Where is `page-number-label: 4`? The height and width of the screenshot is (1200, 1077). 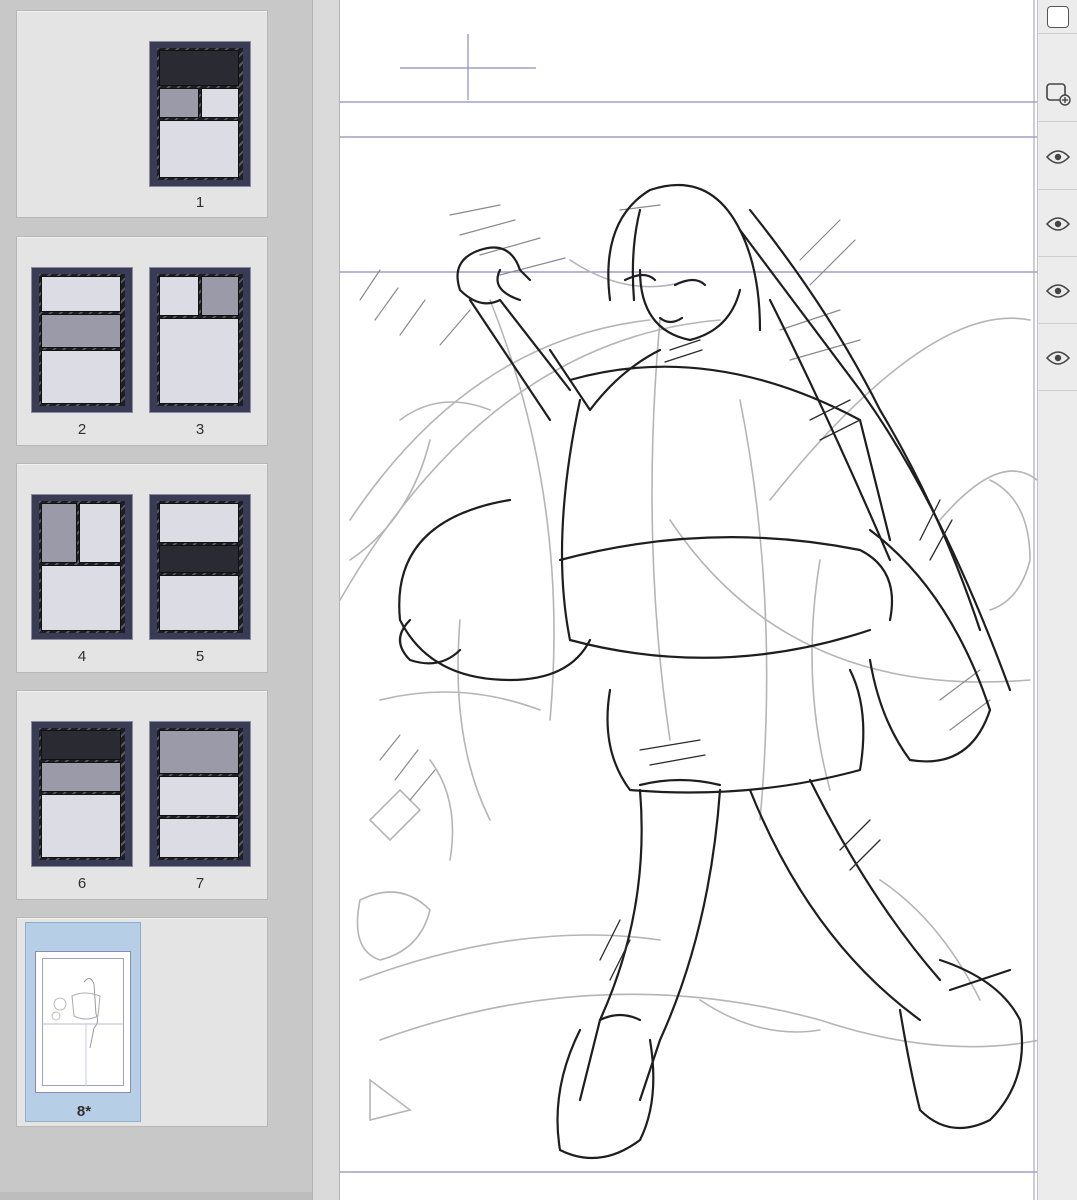 page-number-label: 4 is located at coordinates (82, 656).